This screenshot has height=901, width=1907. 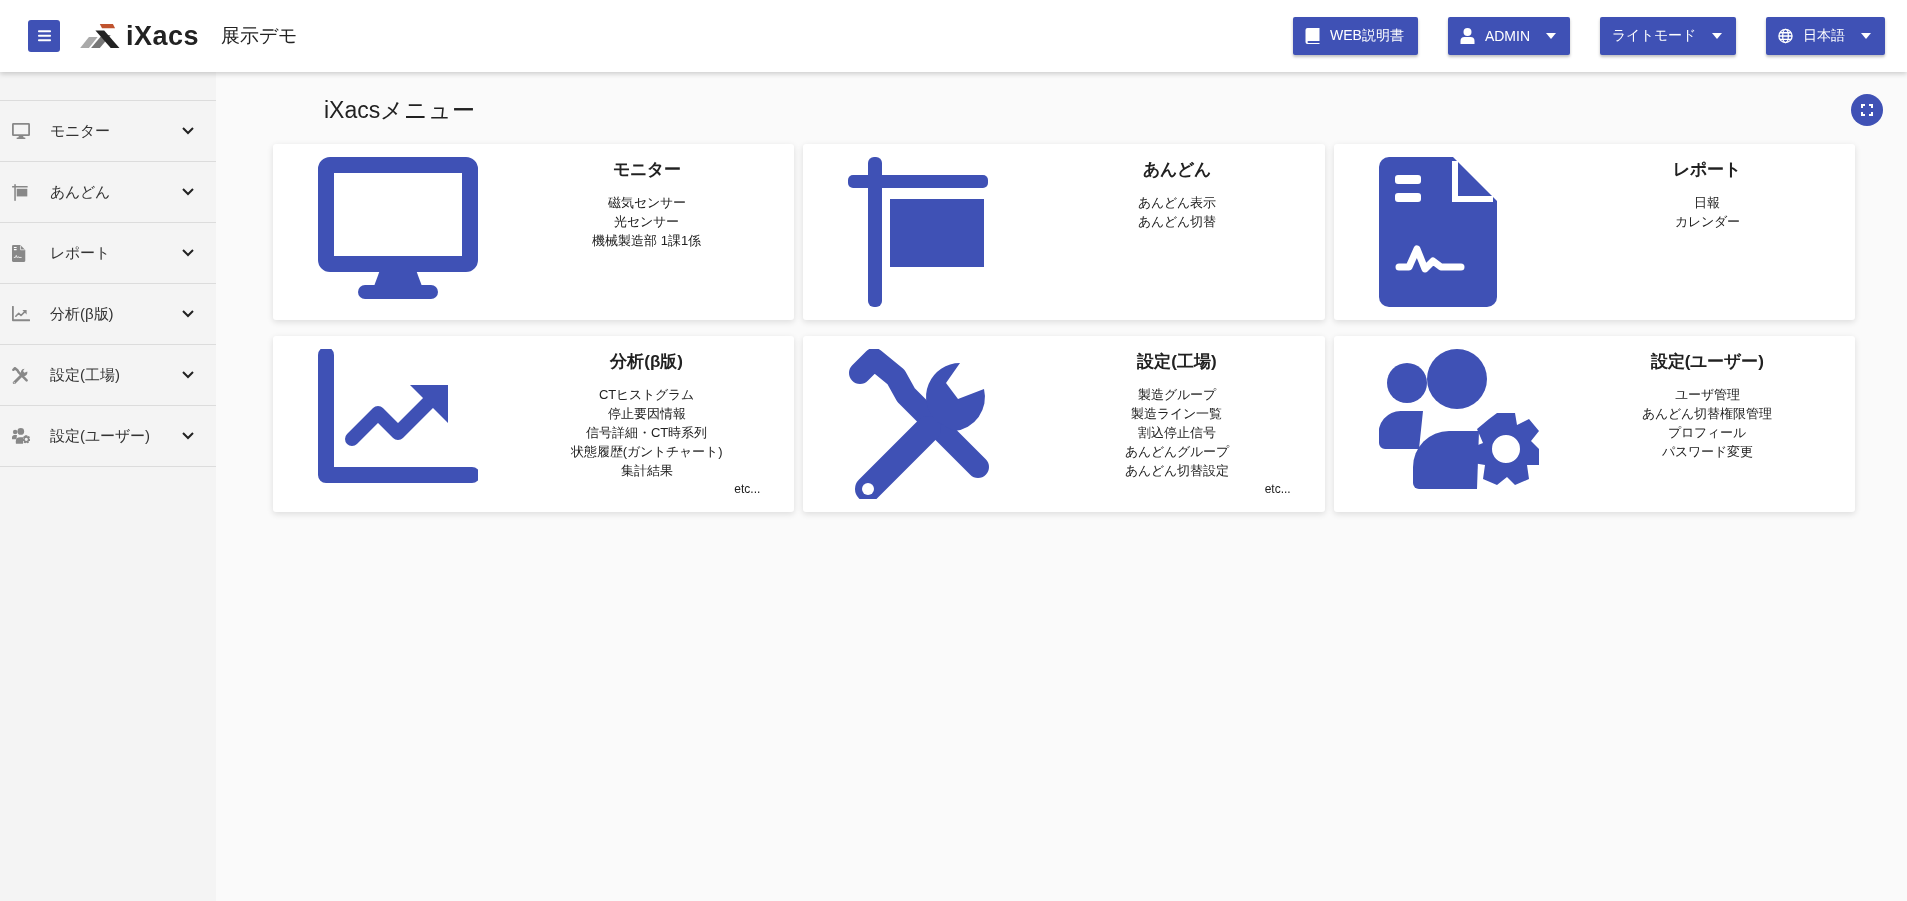 I want to click on card-link: あんどん表示, so click(x=1177, y=202).